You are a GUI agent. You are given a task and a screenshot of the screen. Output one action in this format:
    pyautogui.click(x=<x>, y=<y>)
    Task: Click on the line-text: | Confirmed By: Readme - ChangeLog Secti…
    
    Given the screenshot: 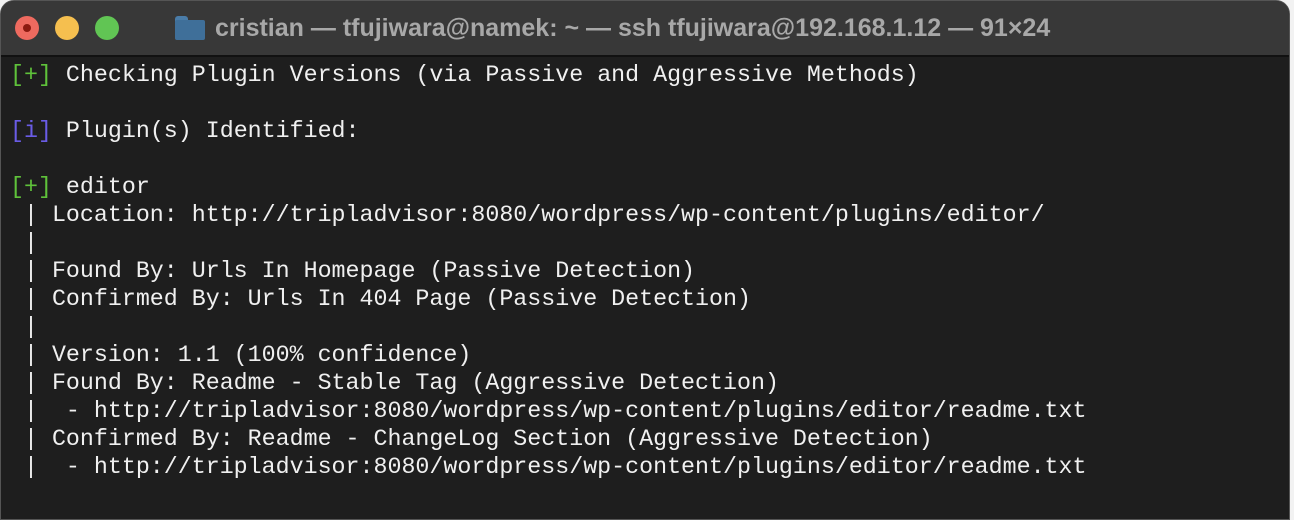 What is the action you would take?
    pyautogui.click(x=471, y=439)
    